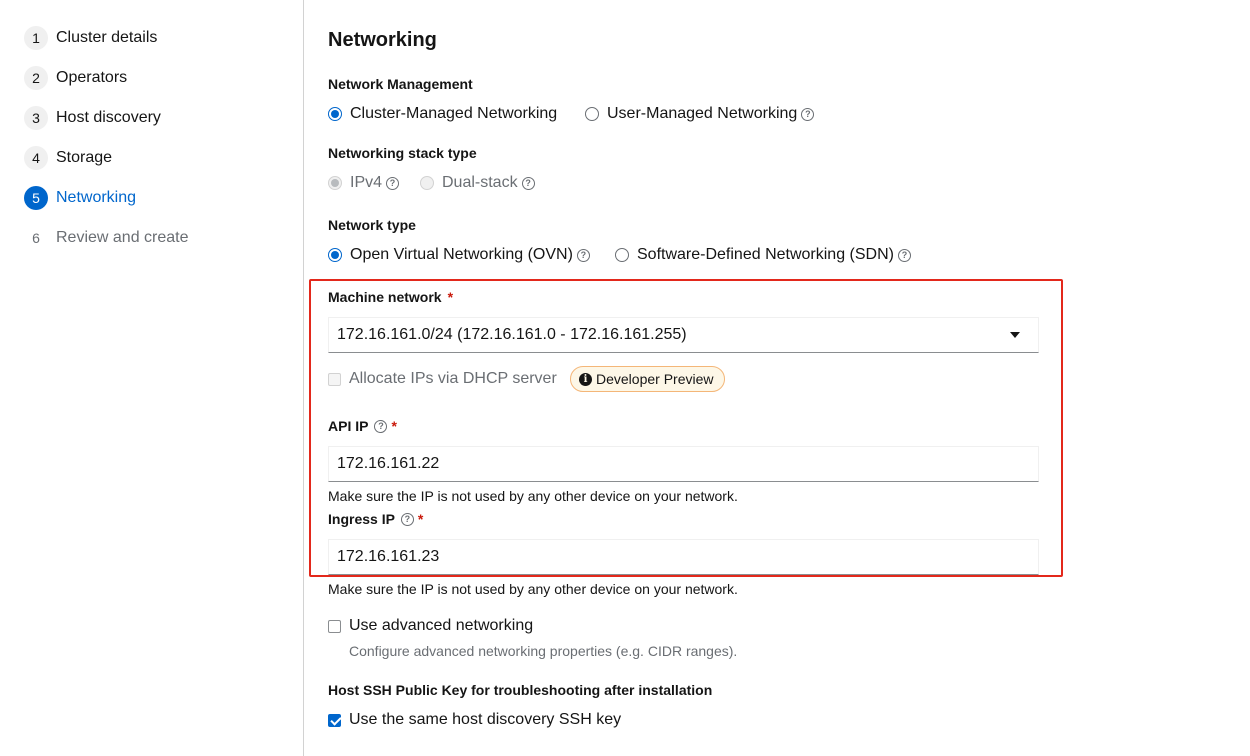 The height and width of the screenshot is (756, 1250). Describe the element at coordinates (107, 37) in the screenshot. I see `step-label: Cluster details` at that location.